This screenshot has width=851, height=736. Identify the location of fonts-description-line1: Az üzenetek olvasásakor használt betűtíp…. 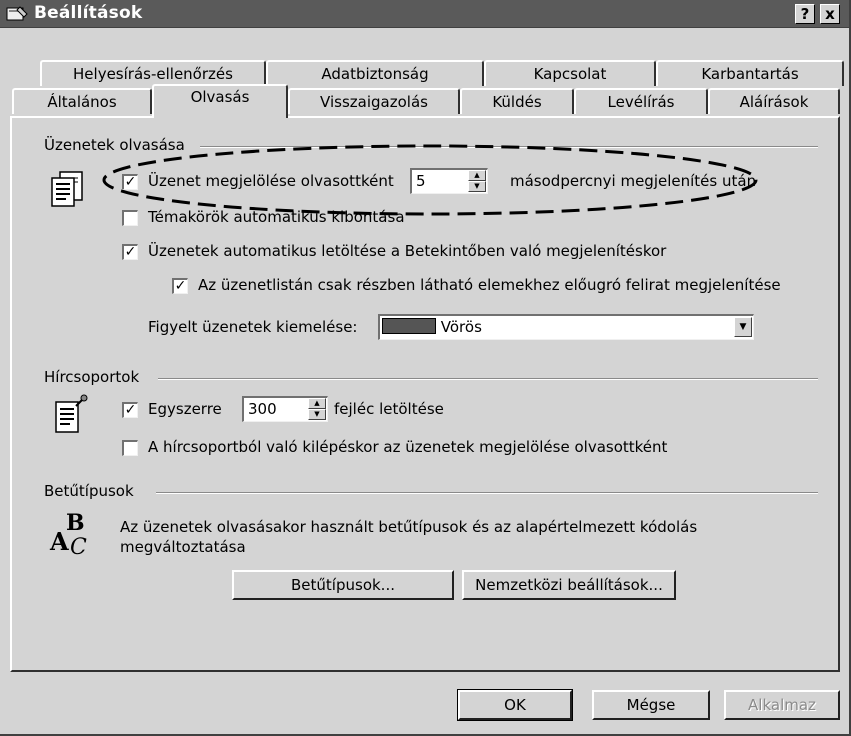
(409, 527).